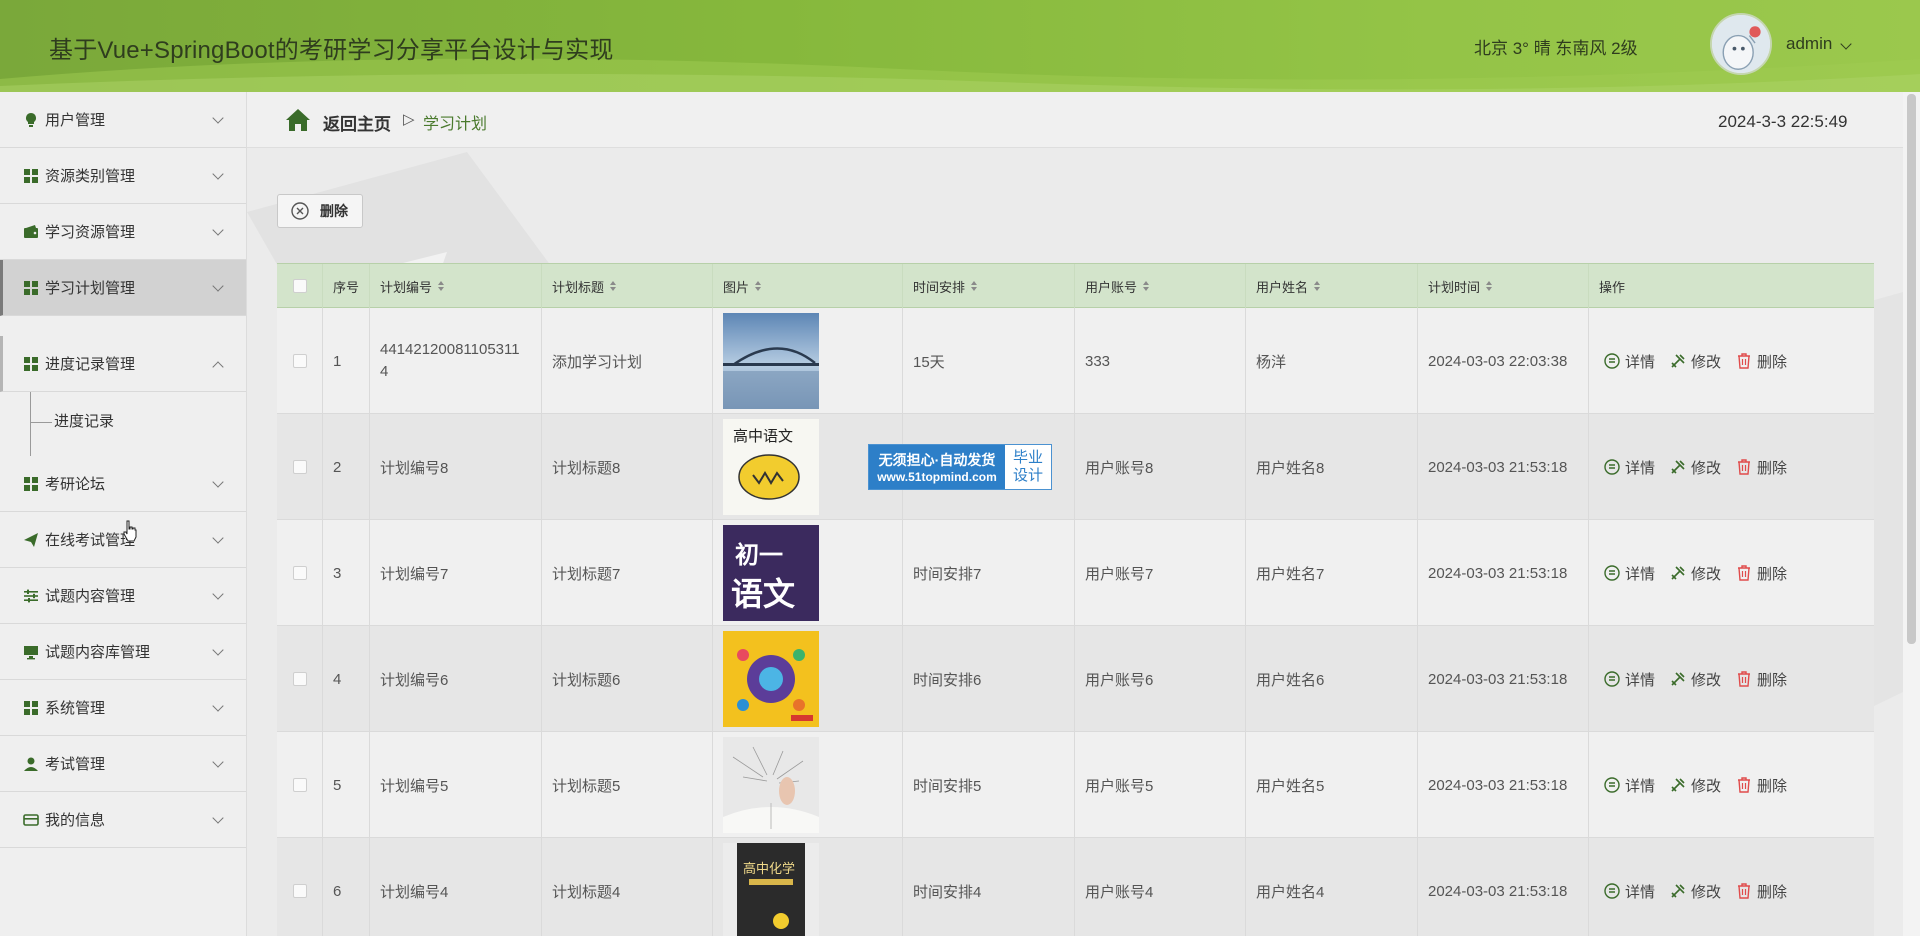 The width and height of the screenshot is (1920, 936). What do you see at coordinates (627, 286) in the screenshot?
I see `column-header-title: 计划标题` at bounding box center [627, 286].